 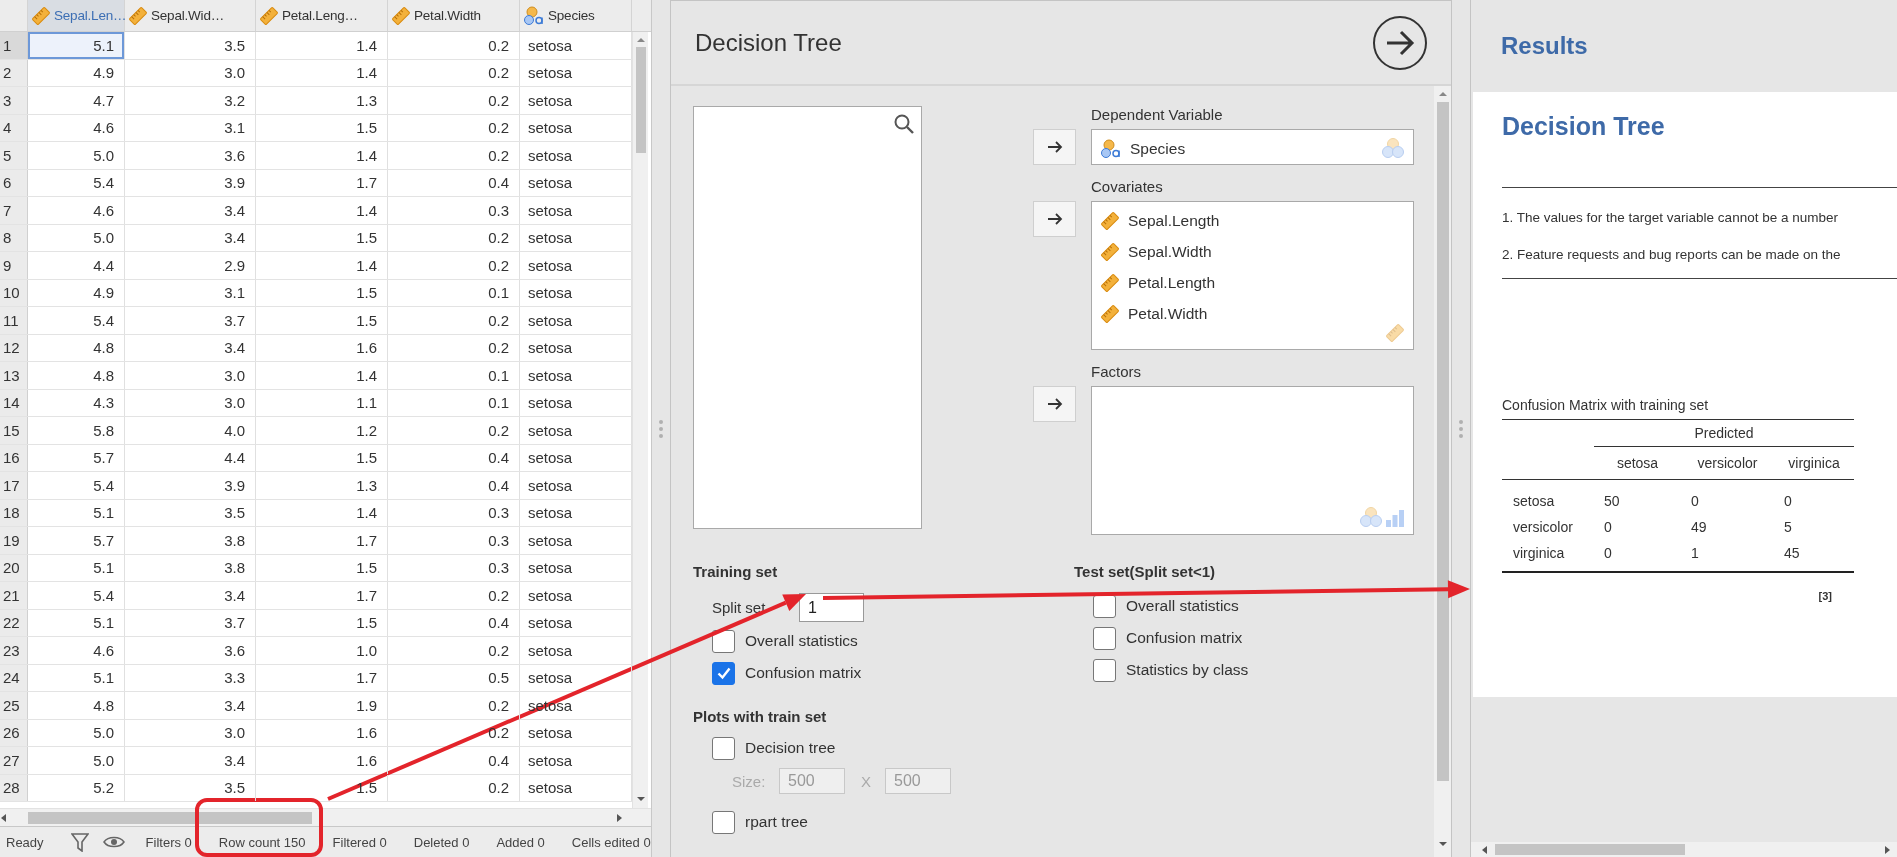 I want to click on table-cell: 3.5, so click(x=190, y=512).